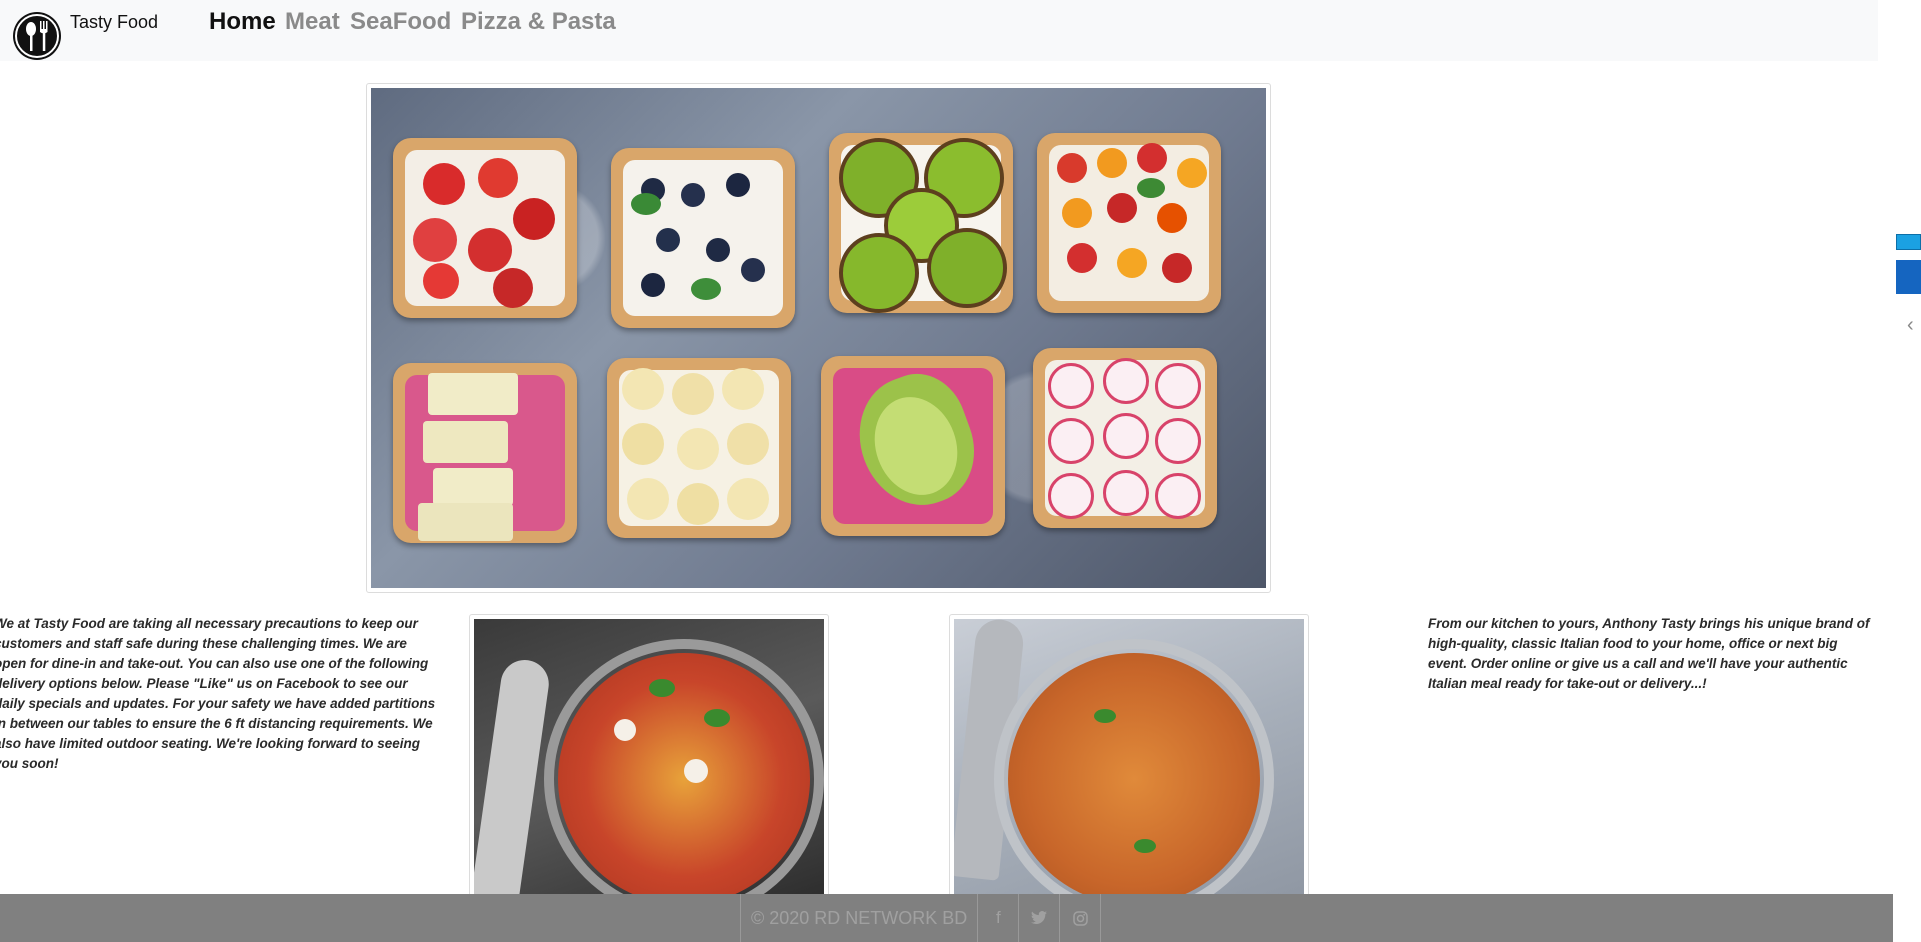 The height and width of the screenshot is (942, 1921). I want to click on food-image-gnocchi, so click(649, 759).